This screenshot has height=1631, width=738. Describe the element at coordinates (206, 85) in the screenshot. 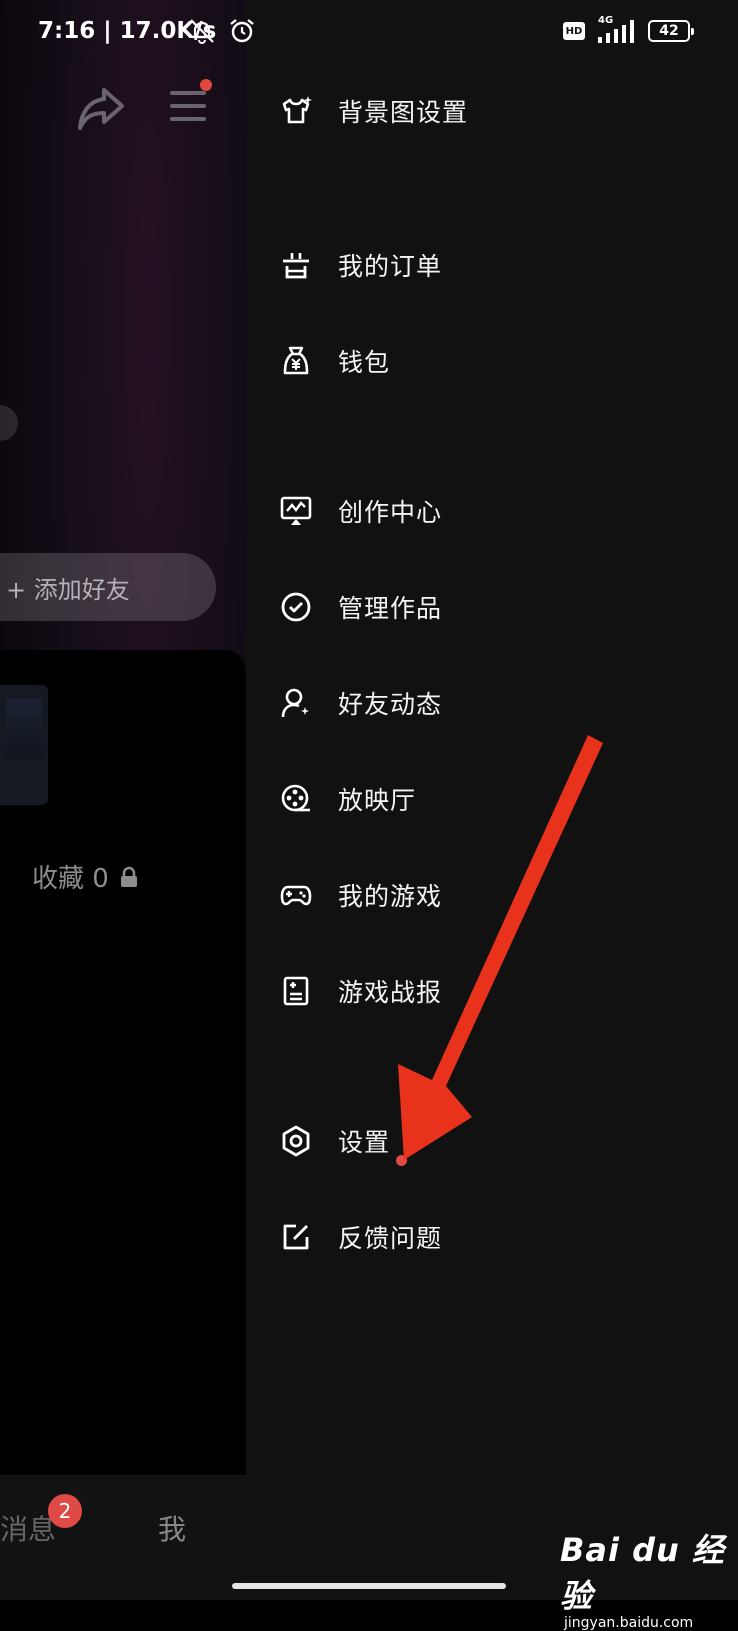

I see `menu-notification-dot` at that location.